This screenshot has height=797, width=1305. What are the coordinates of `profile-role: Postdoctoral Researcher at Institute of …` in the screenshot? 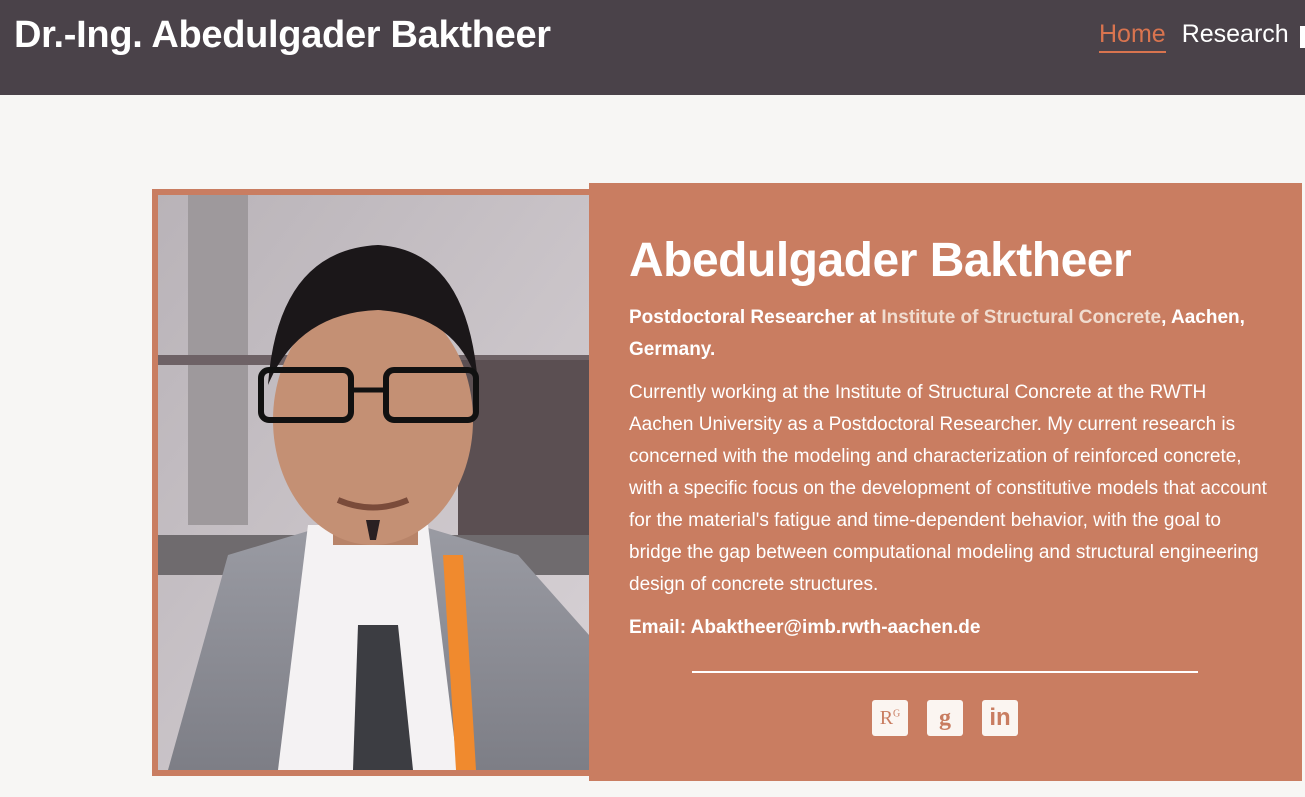 It's located at (949, 334).